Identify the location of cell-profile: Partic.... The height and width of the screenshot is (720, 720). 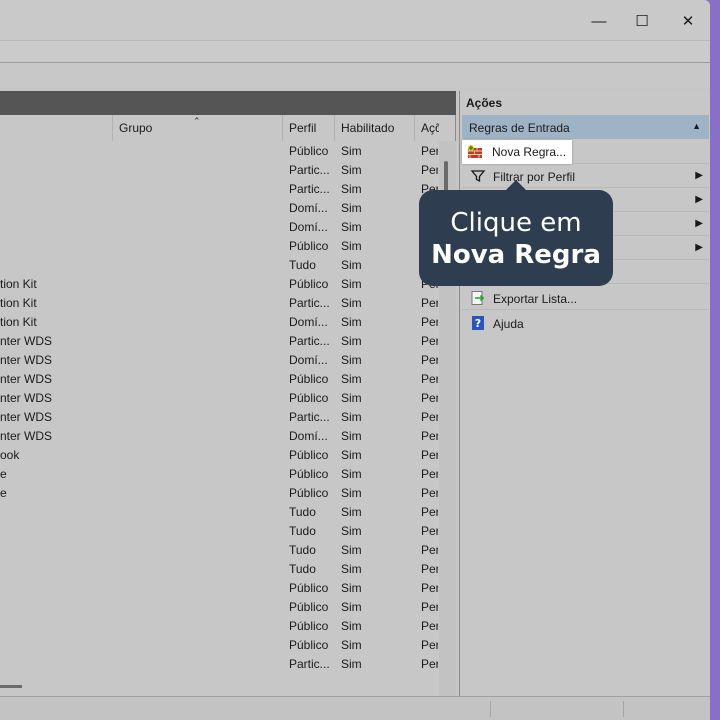
(309, 417).